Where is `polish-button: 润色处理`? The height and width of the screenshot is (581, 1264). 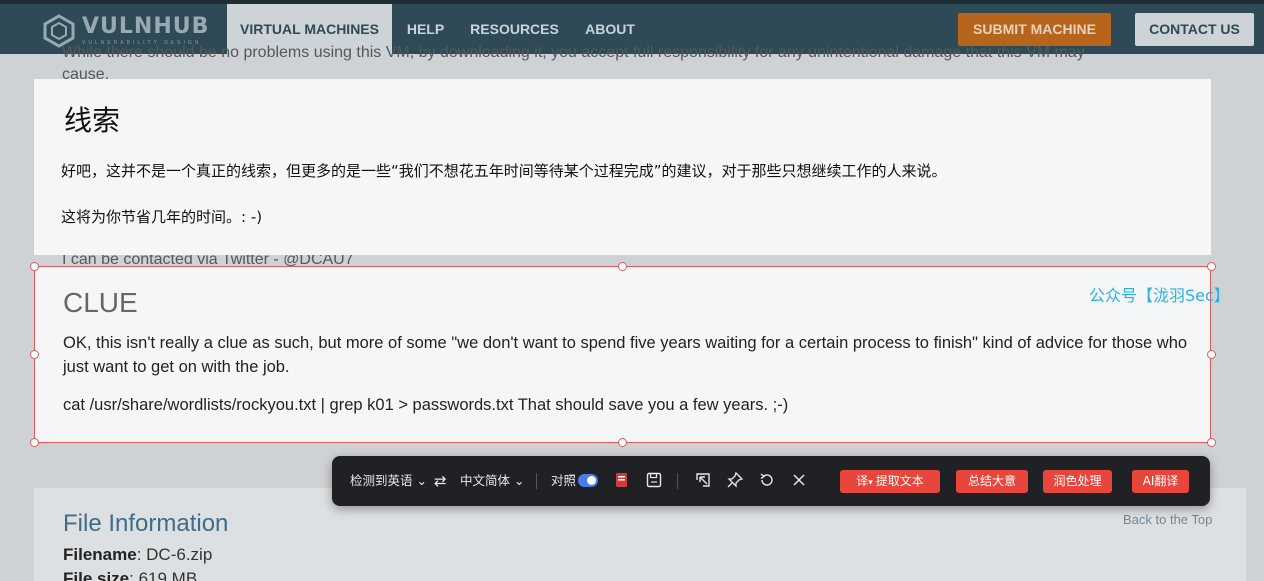 polish-button: 润色处理 is located at coordinates (1077, 481).